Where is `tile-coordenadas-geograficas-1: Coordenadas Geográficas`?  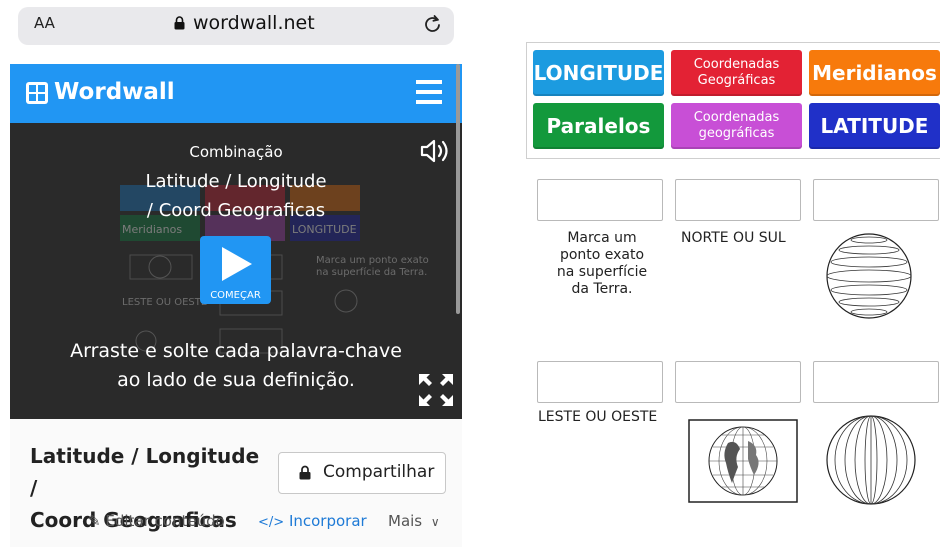 tile-coordenadas-geograficas-1: Coordenadas Geográficas is located at coordinates (736, 73).